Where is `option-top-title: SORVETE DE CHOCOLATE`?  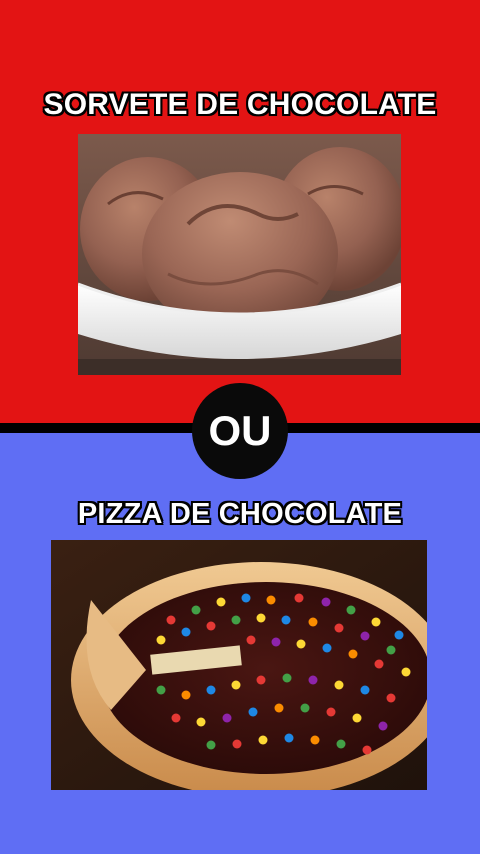
option-top-title: SORVETE DE CHOCOLATE is located at coordinates (240, 104).